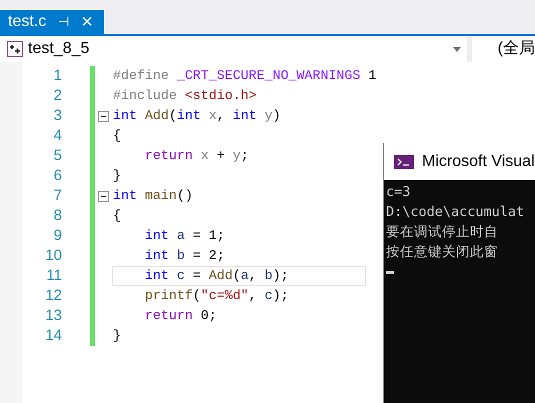  I want to click on console-cursor, so click(390, 272).